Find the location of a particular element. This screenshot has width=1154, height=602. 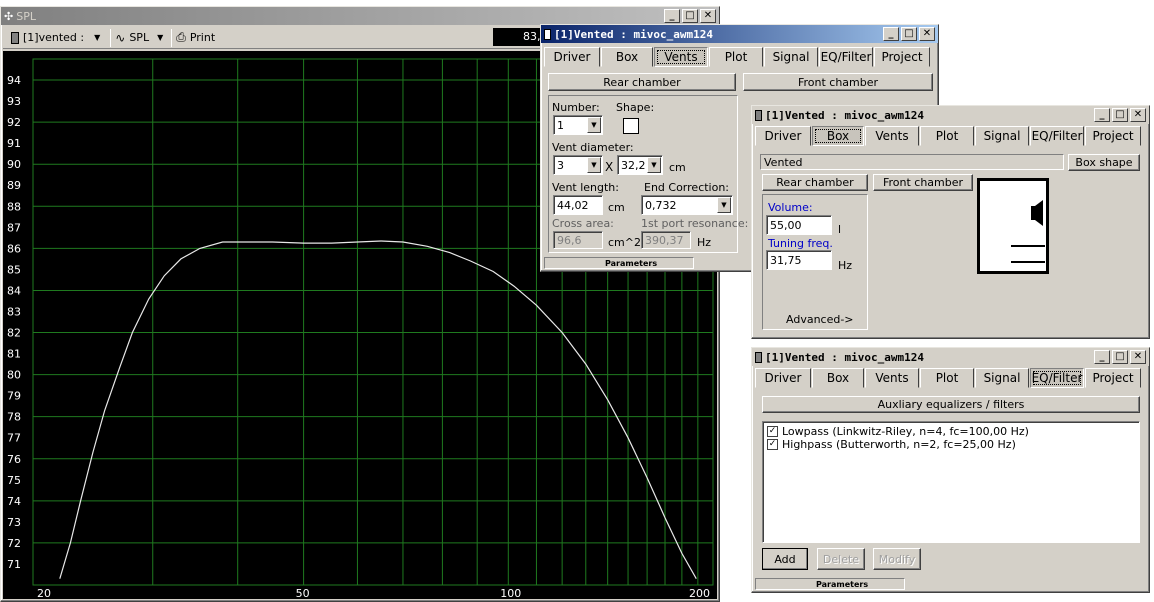

y-tick-label: 77 is located at coordinates (14, 438).